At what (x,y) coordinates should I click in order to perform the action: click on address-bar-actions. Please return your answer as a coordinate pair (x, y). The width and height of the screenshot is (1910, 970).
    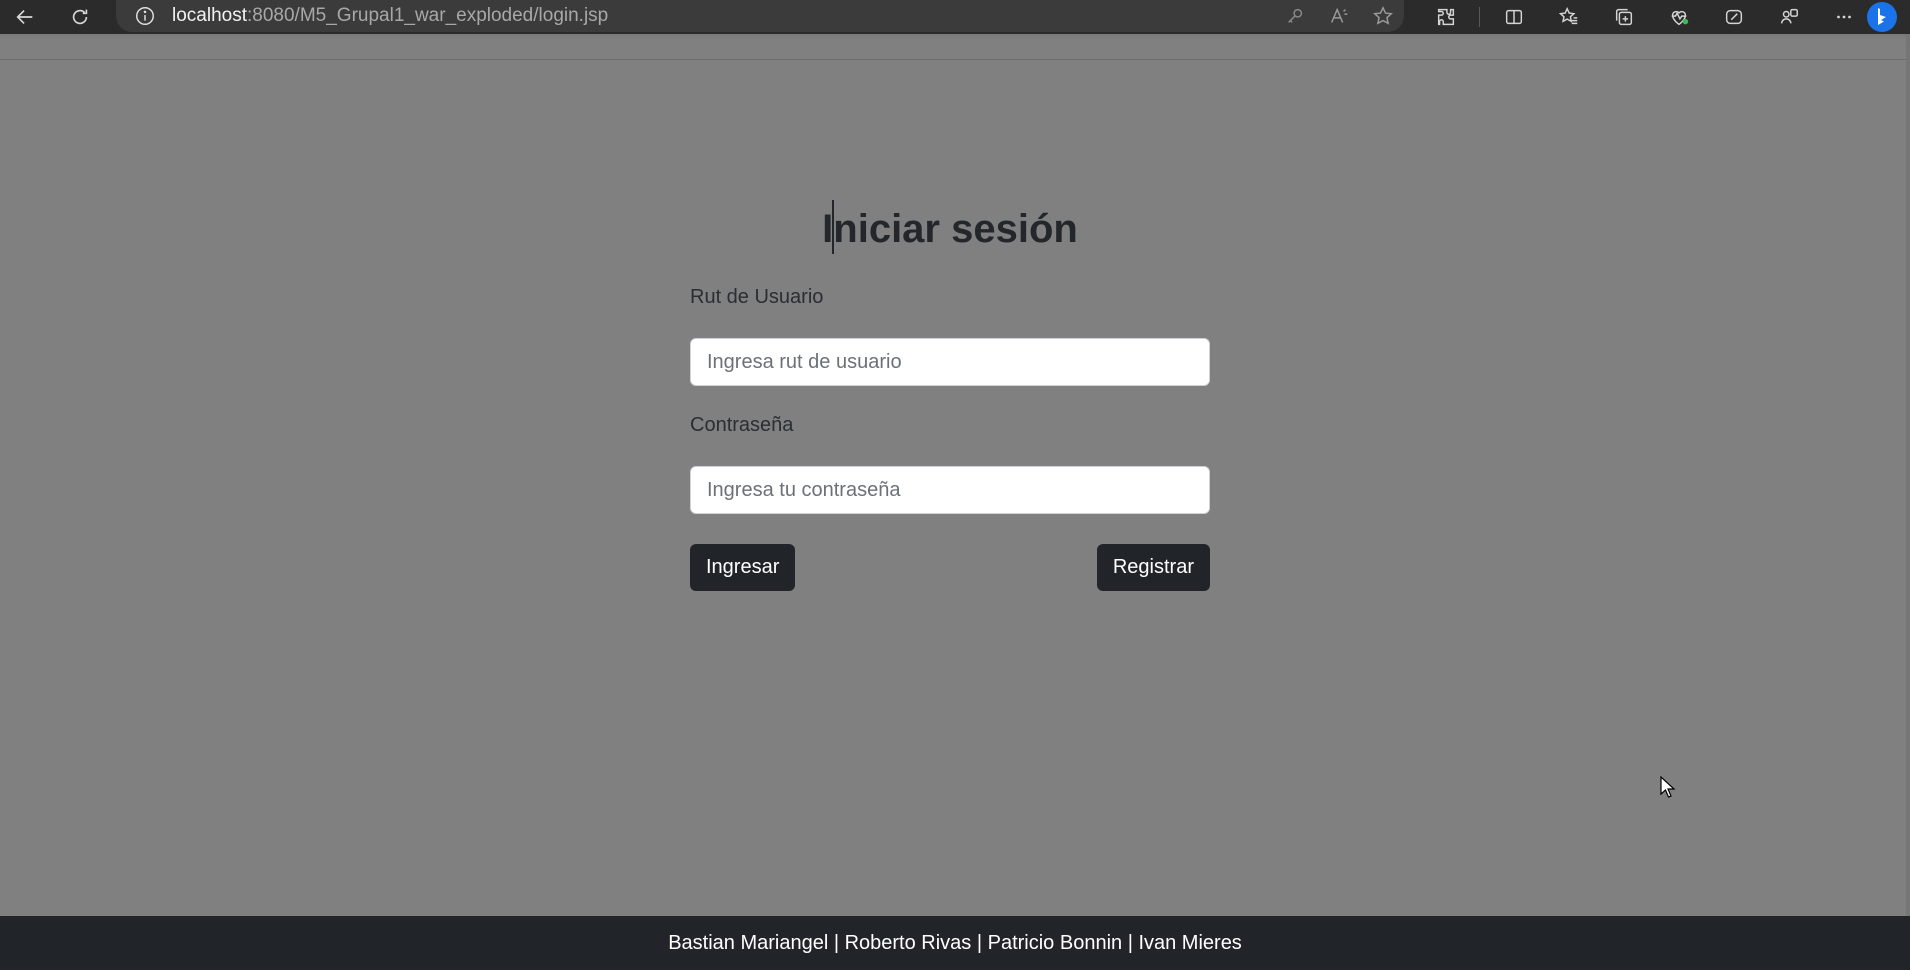
    Looking at the image, I should click on (1339, 16).